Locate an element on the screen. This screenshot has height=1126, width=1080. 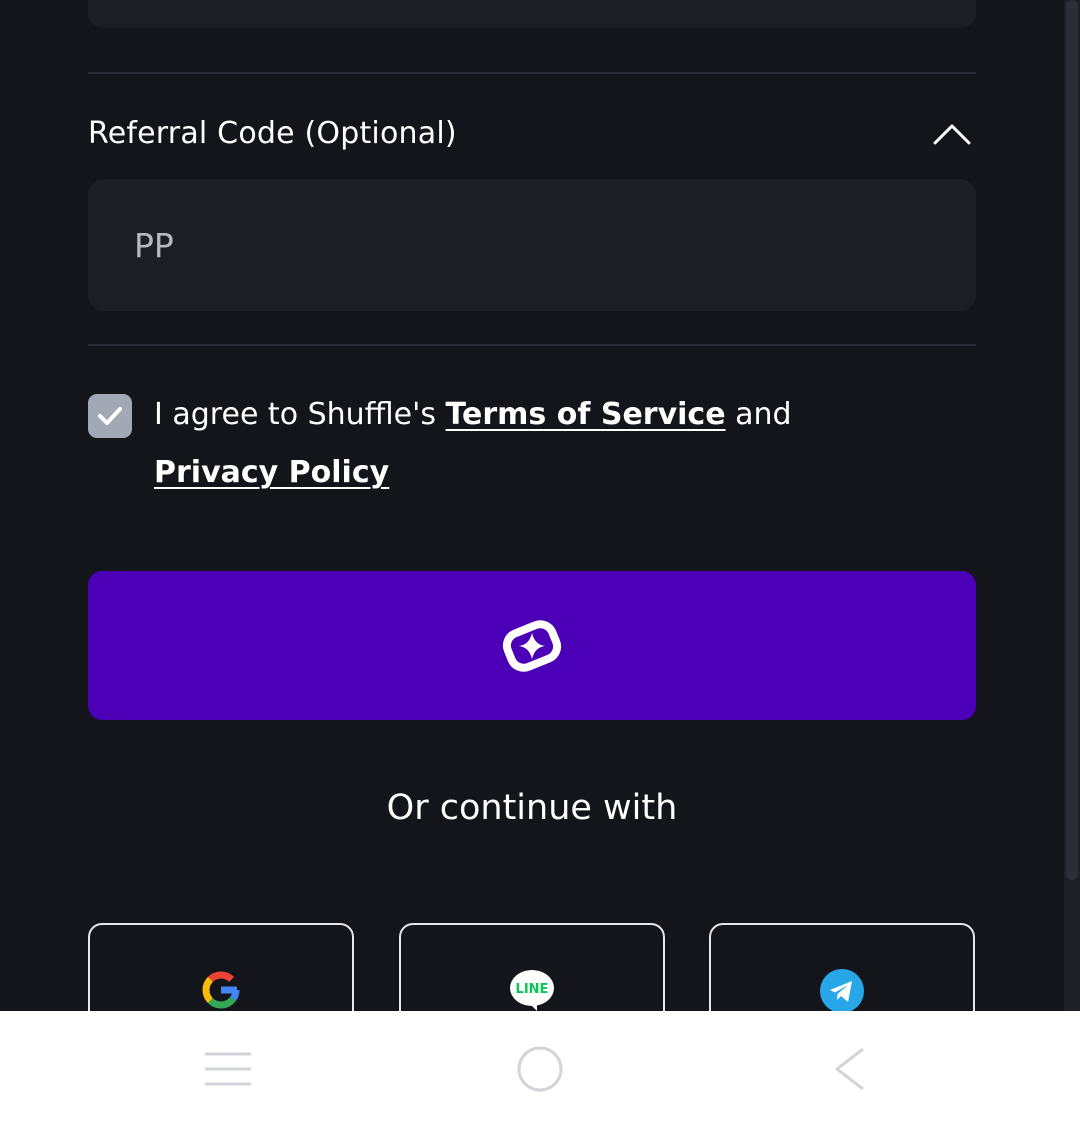
referral-code-title: Referral Code (Optional) is located at coordinates (272, 133).